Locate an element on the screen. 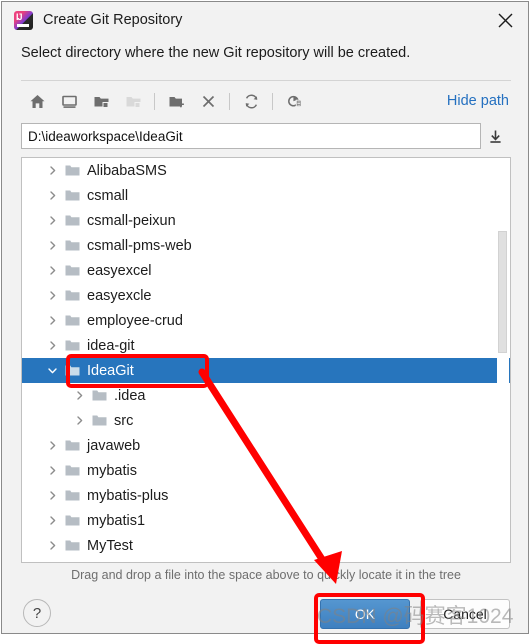 The height and width of the screenshot is (644, 532). tree-row: idea-git is located at coordinates (266, 345).